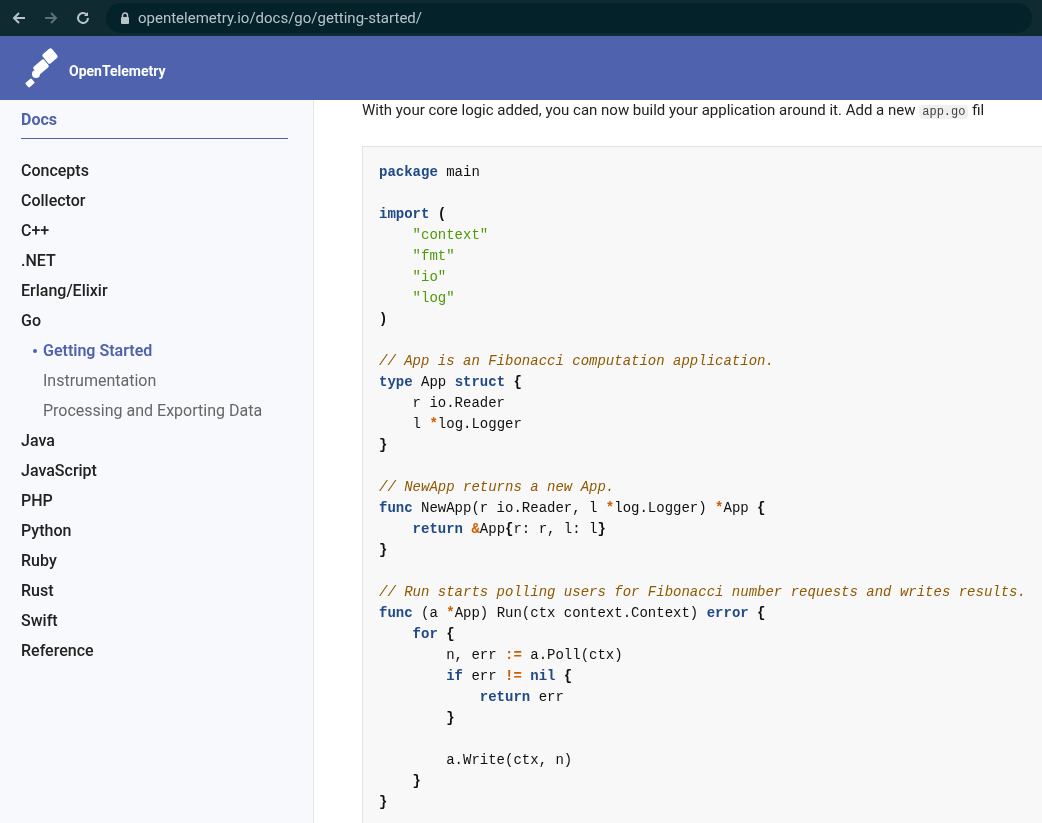 The height and width of the screenshot is (823, 1042). Describe the element at coordinates (674, 110) in the screenshot. I see `intro-paragraph: With your core logic added, you can now build your application around it. Add a new app.go fil` at that location.